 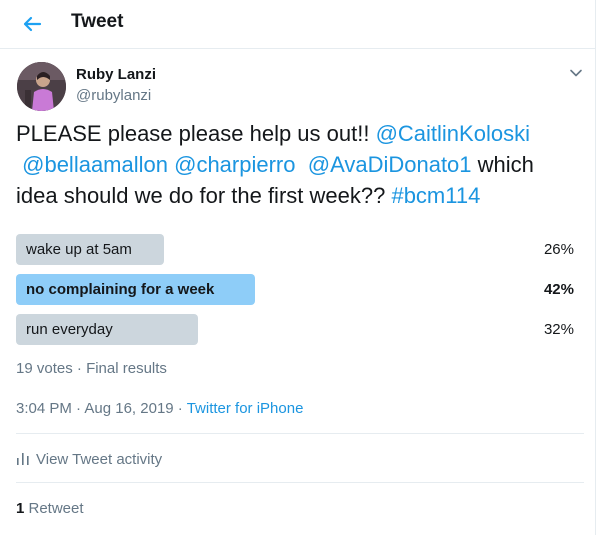 I want to click on poll-option-label: run everyday, so click(x=69, y=329).